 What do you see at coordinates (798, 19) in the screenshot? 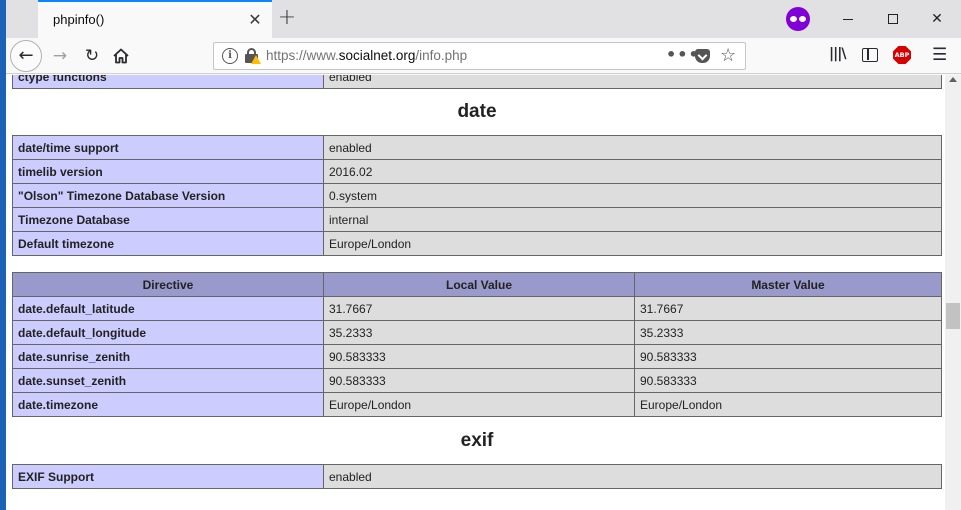
I see `private-browsing-icon` at bounding box center [798, 19].